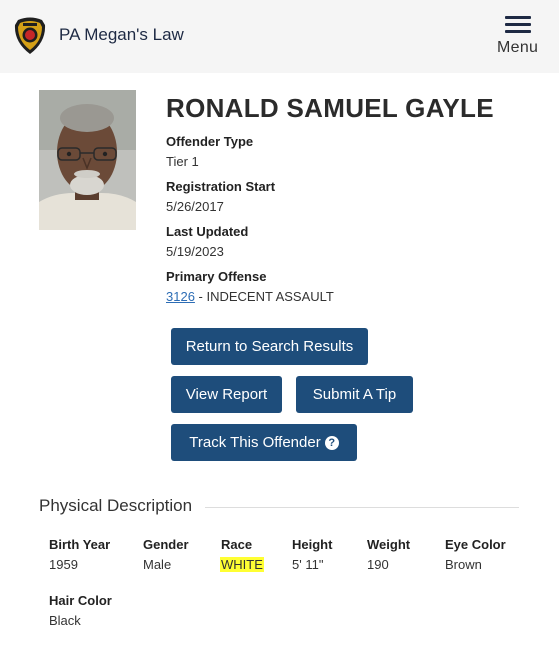 This screenshot has height=648, width=559. What do you see at coordinates (195, 251) in the screenshot?
I see `last-updated-value: 5/19/2023` at bounding box center [195, 251].